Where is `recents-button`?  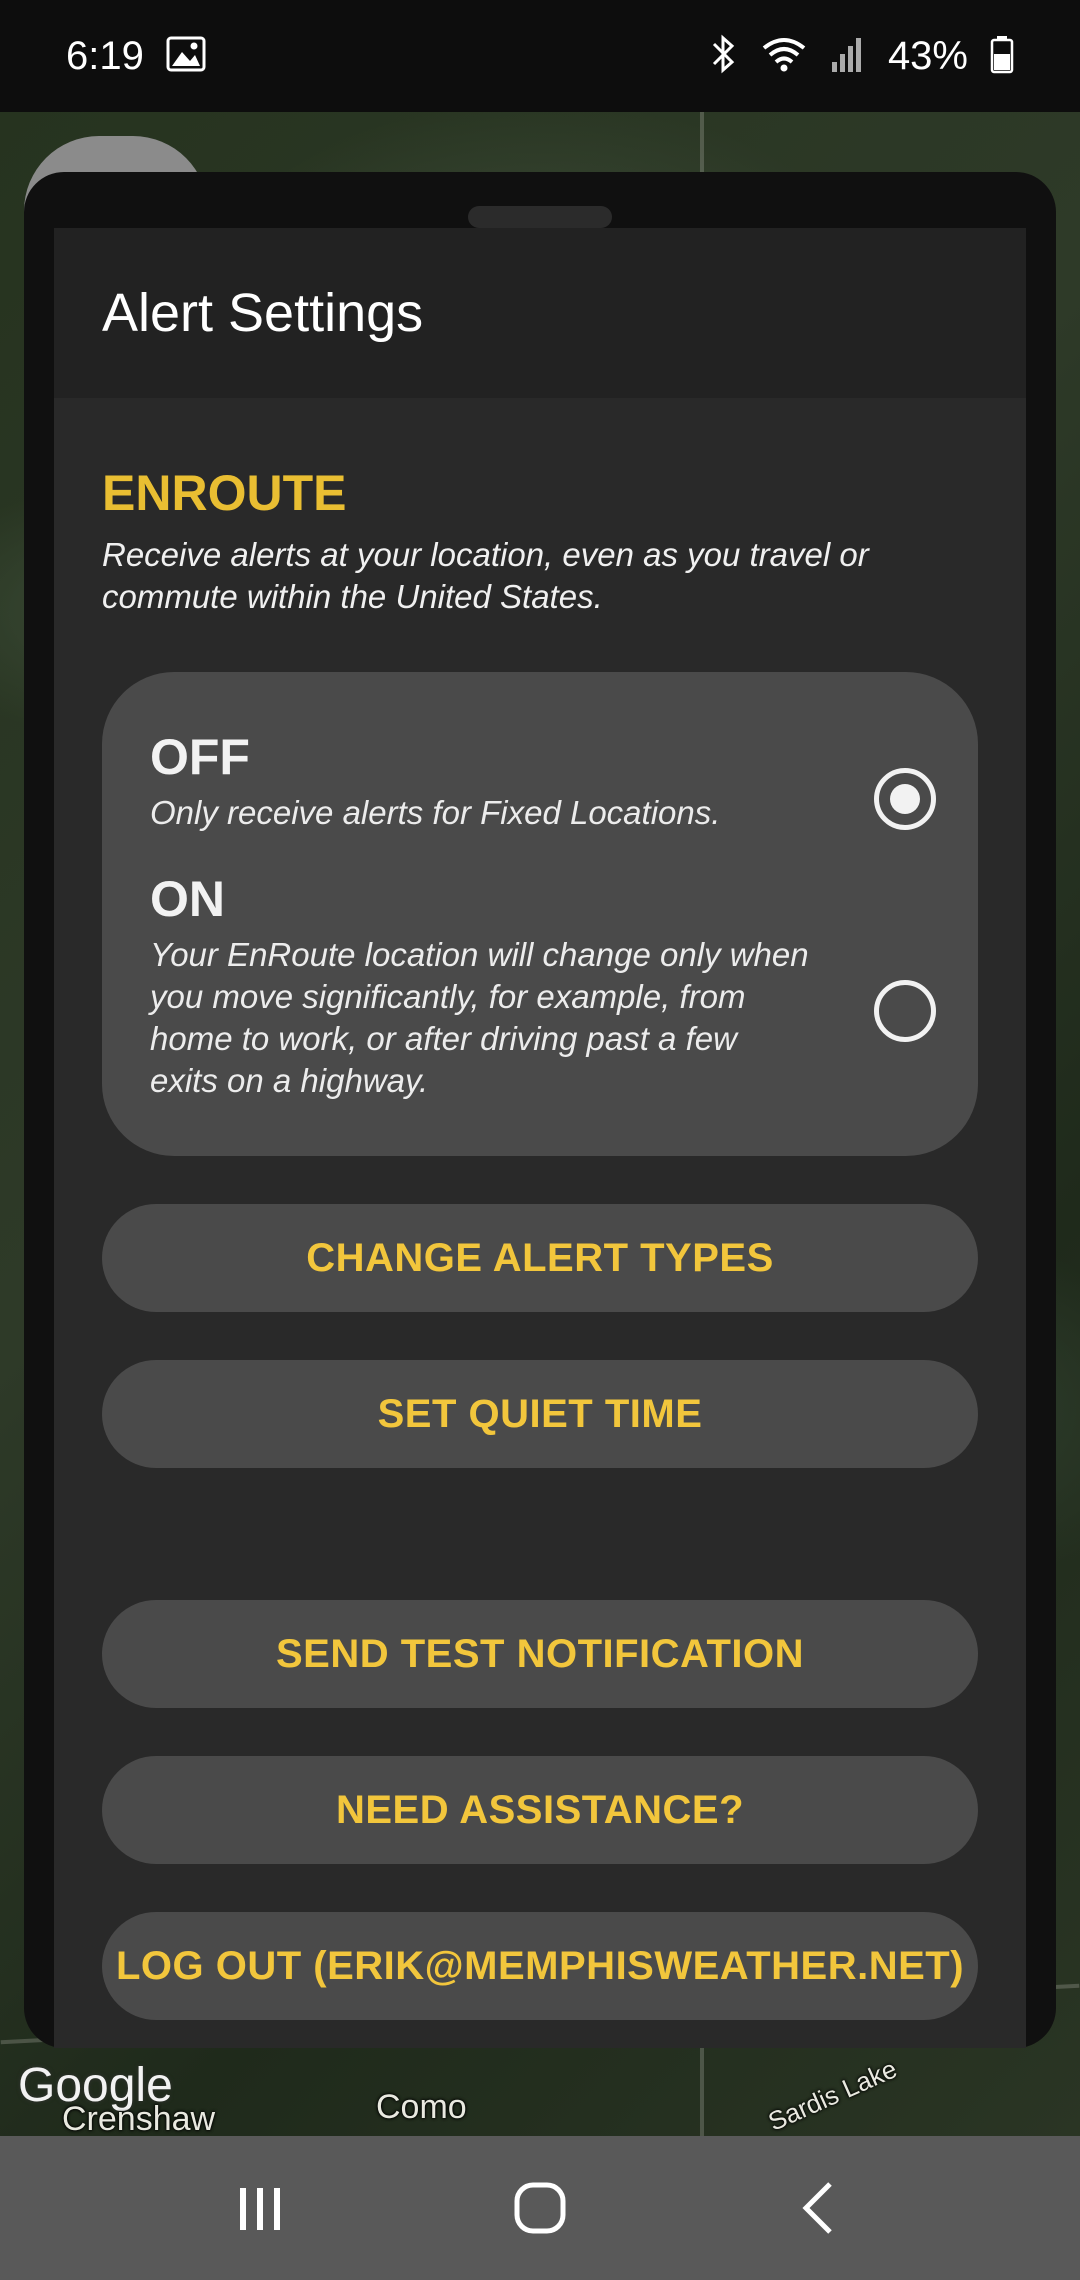
recents-button is located at coordinates (260, 2208).